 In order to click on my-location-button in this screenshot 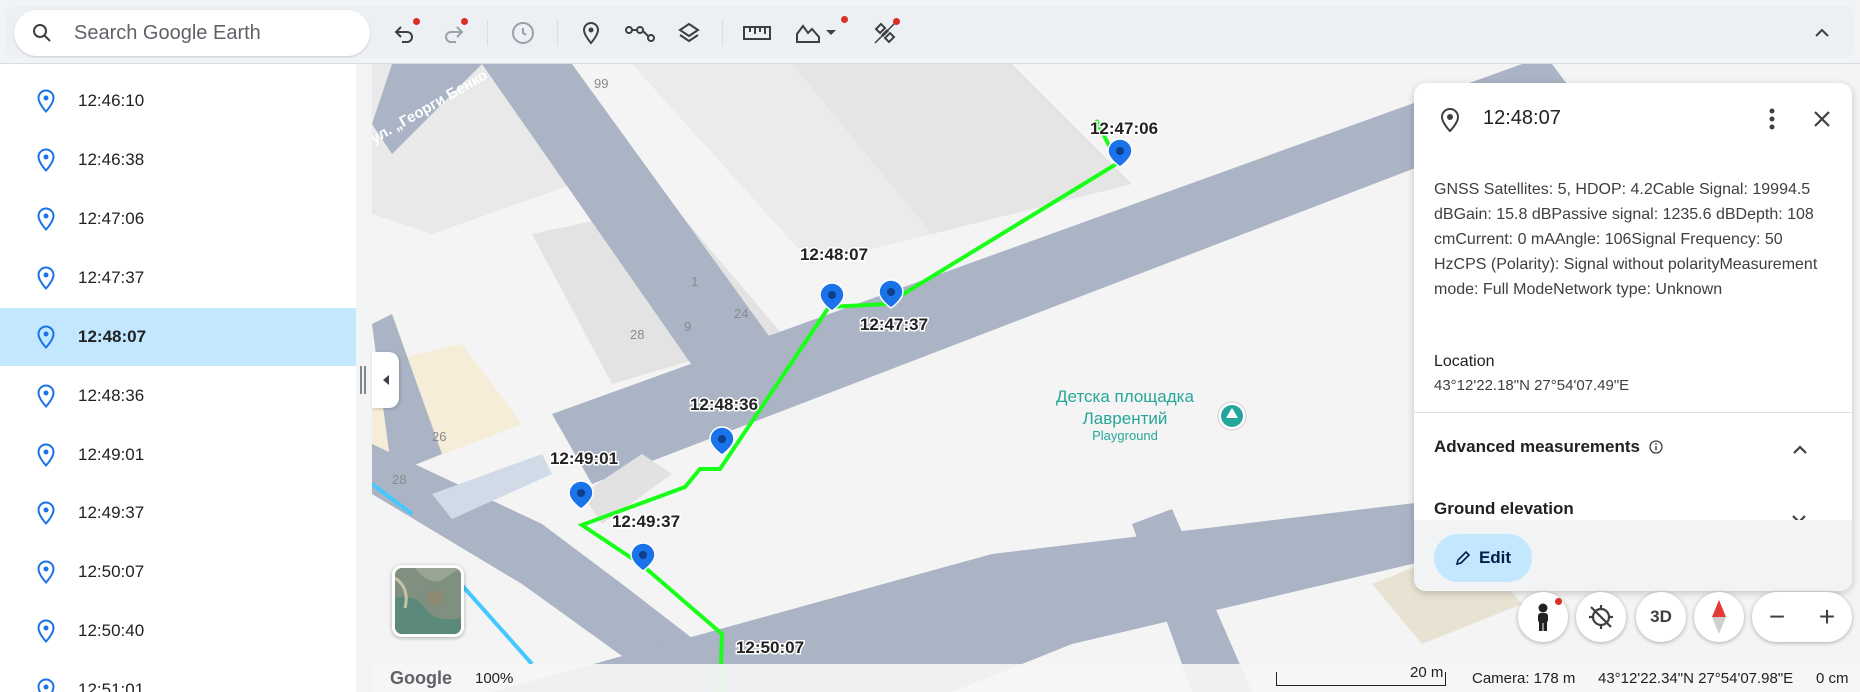, I will do `click(1601, 617)`.